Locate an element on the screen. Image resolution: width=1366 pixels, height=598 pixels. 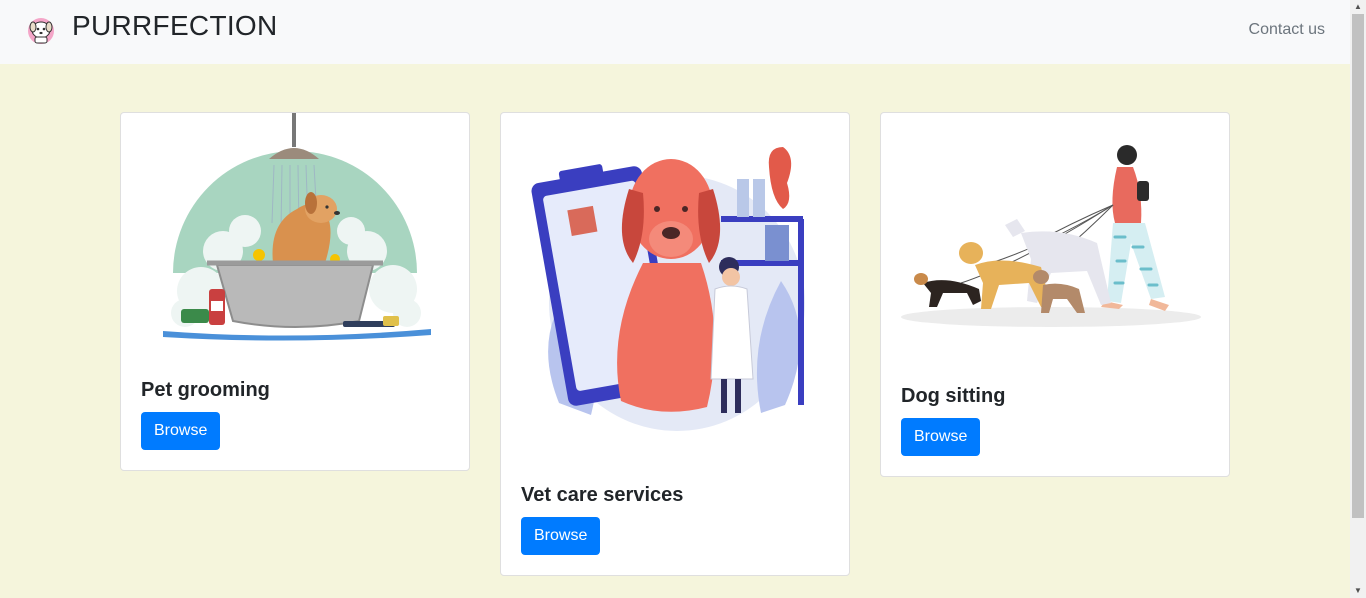
scroll-down-icon: ▼ is located at coordinates (1358, 591).